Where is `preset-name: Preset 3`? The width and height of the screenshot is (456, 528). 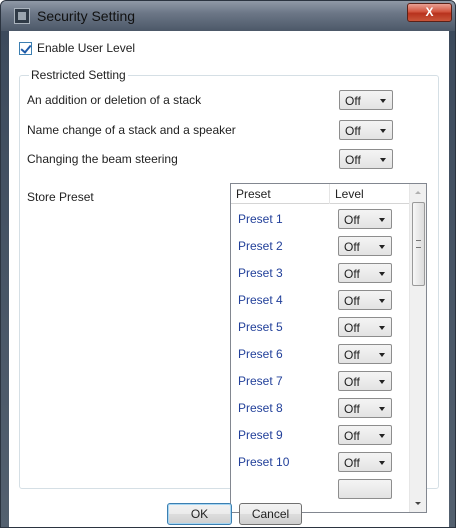 preset-name: Preset 3 is located at coordinates (260, 273).